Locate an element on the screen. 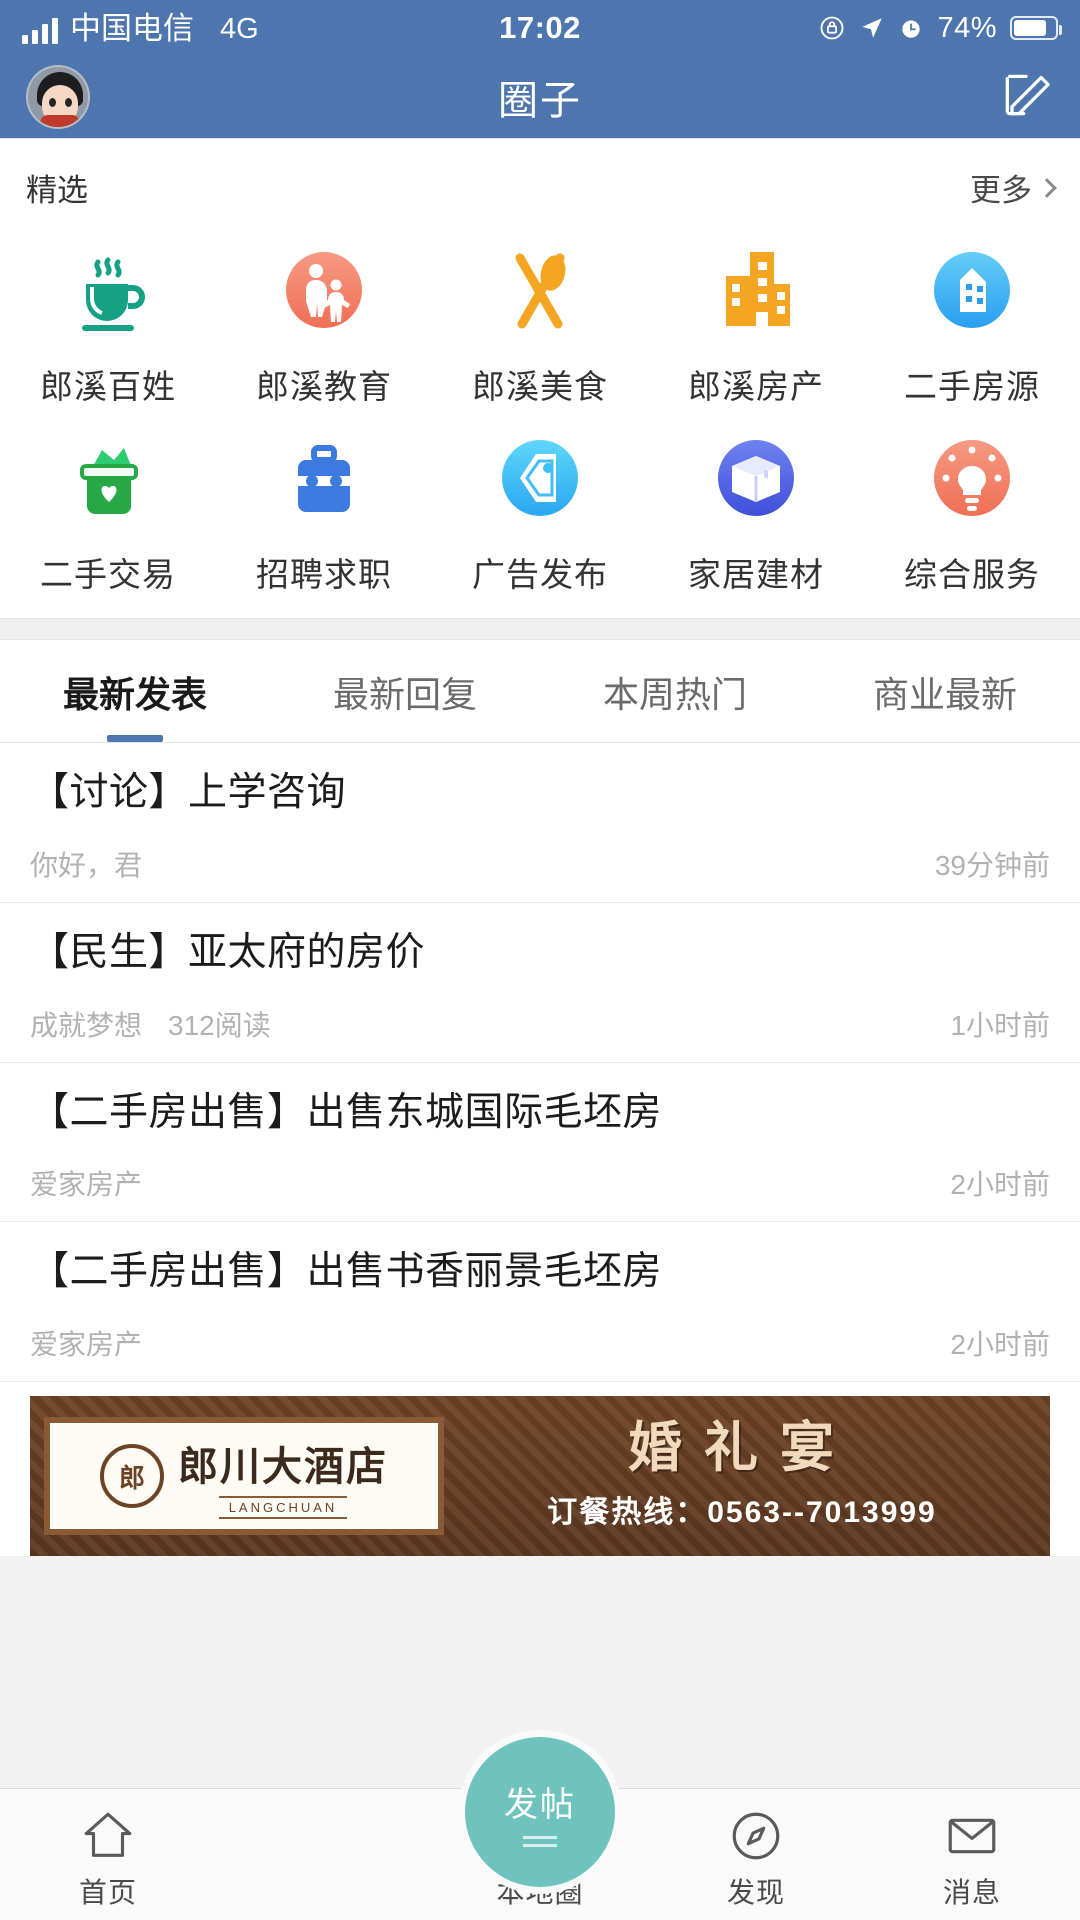 The image size is (1080, 1920). status-bar-right: 74% is located at coordinates (940, 28).